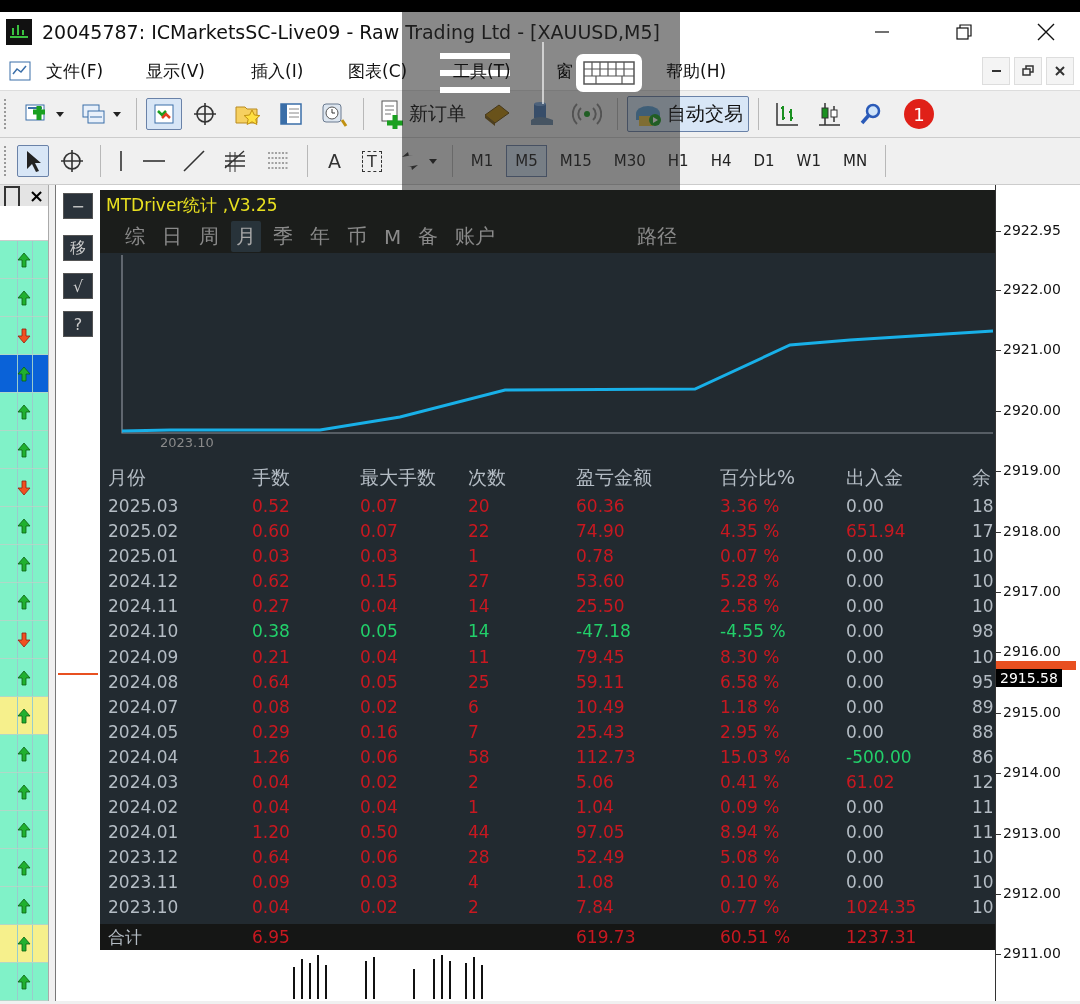 The height and width of the screenshot is (1004, 1080). I want to click on path-button: 路径, so click(657, 237).